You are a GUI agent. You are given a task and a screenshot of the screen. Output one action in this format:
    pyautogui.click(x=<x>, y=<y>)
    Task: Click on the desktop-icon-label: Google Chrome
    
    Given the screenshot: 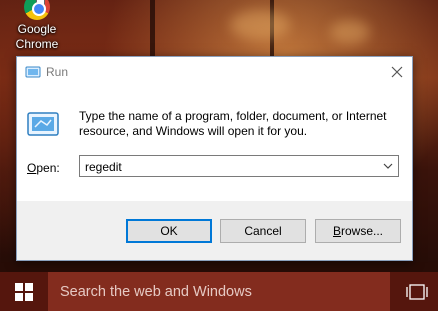 What is the action you would take?
    pyautogui.click(x=37, y=36)
    